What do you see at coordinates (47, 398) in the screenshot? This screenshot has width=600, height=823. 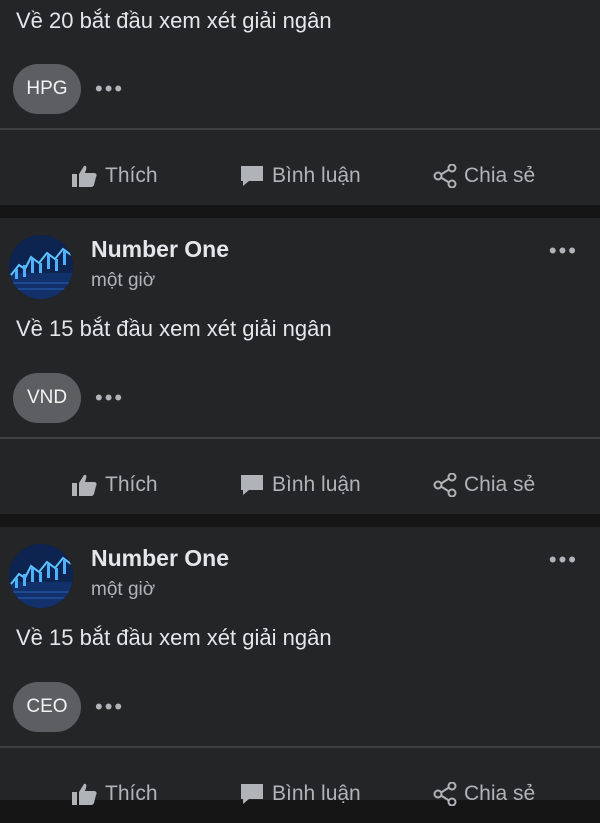 I see `stock-tag-chip: VND` at bounding box center [47, 398].